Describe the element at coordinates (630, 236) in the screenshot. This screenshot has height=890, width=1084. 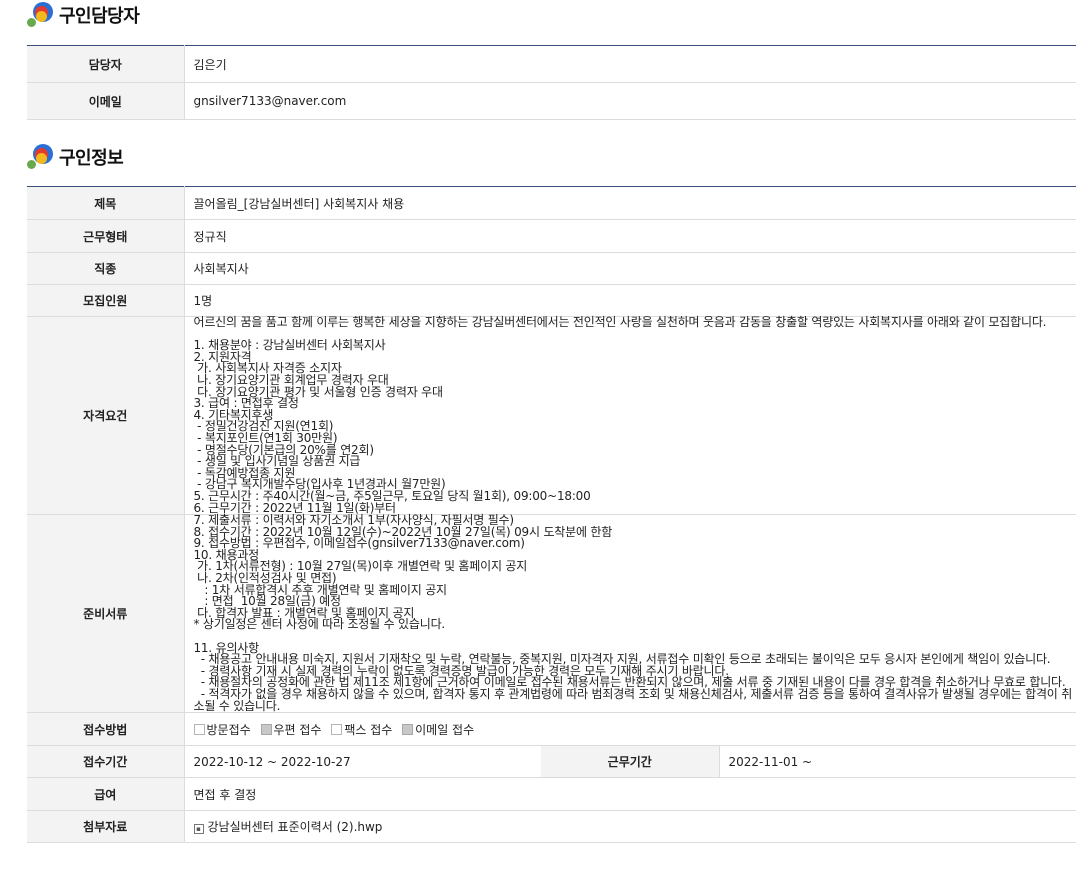
I see `employment-type-value: 정규직` at that location.